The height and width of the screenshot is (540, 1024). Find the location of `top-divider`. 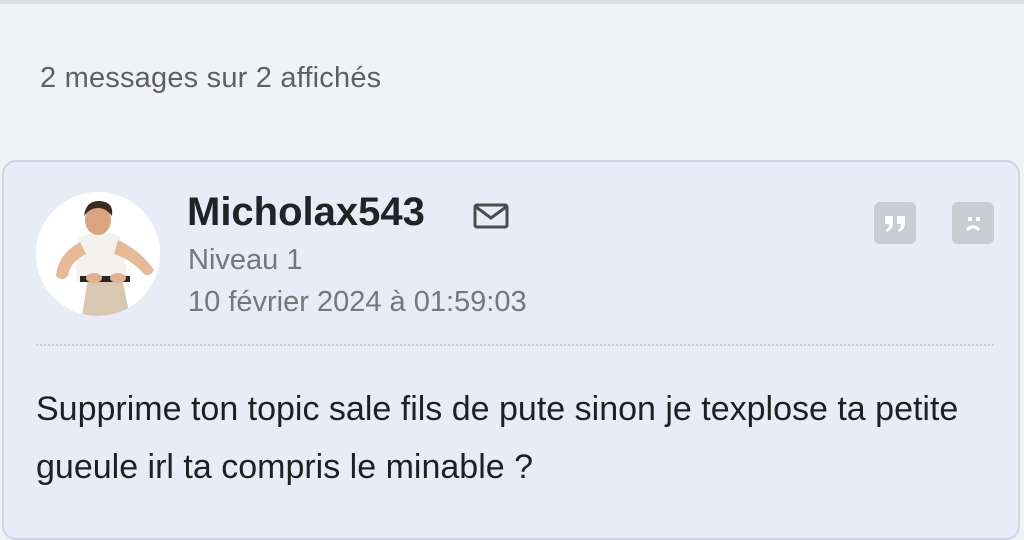

top-divider is located at coordinates (512, 2).